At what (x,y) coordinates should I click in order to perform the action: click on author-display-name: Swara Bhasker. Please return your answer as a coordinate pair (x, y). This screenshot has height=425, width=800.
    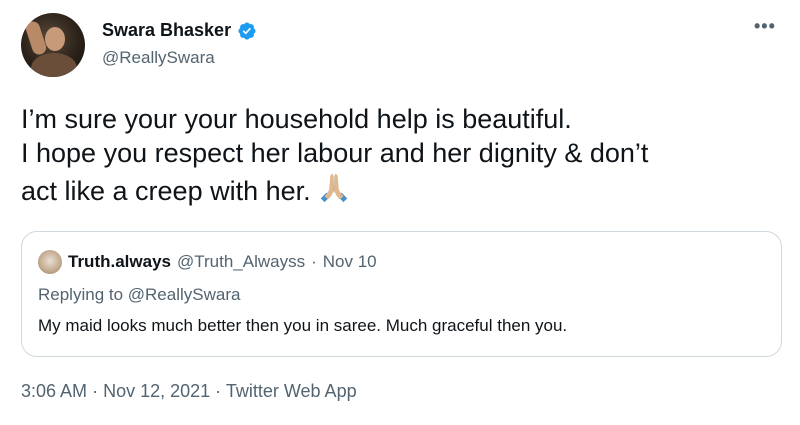
    Looking at the image, I should click on (166, 30).